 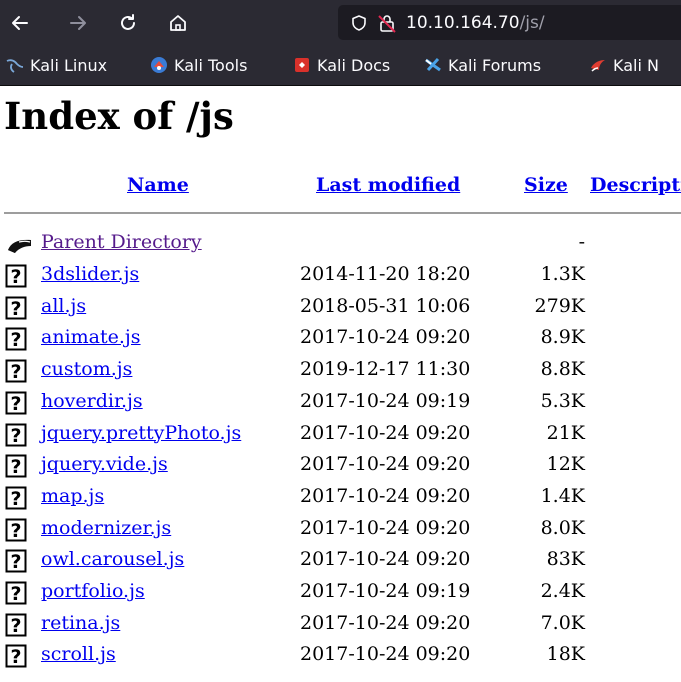 I want to click on file-row: ? owl.carousel.js 2017-10-24 09:20 83K, so click(x=340, y=561).